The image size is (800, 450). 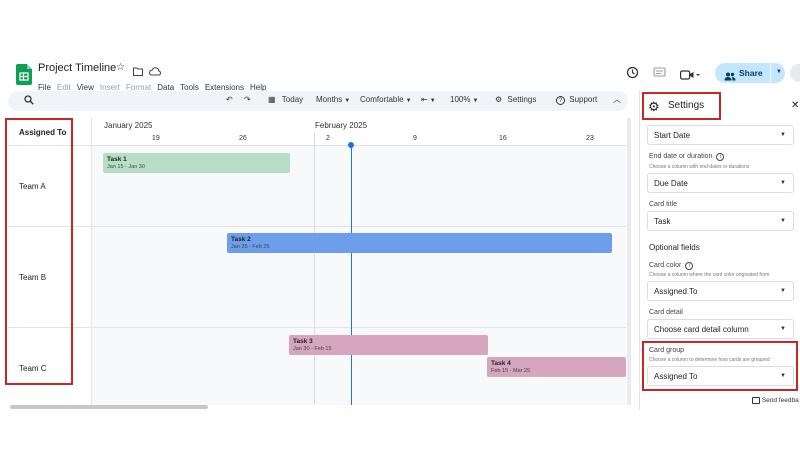 I want to click on support-button: ? Support, so click(x=576, y=100).